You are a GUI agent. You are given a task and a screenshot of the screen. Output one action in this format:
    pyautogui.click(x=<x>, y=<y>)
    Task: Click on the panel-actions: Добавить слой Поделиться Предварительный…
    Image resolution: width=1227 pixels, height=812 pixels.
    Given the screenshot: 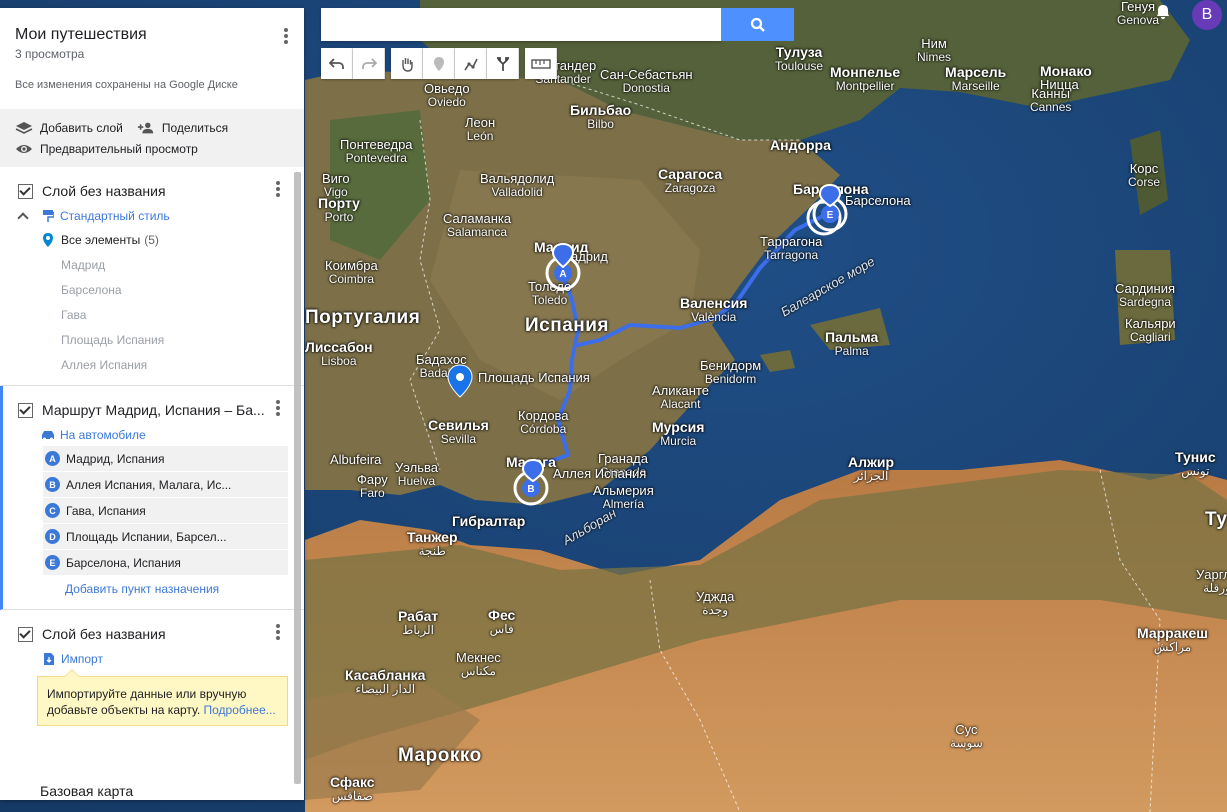 What is the action you would take?
    pyautogui.click(x=152, y=138)
    